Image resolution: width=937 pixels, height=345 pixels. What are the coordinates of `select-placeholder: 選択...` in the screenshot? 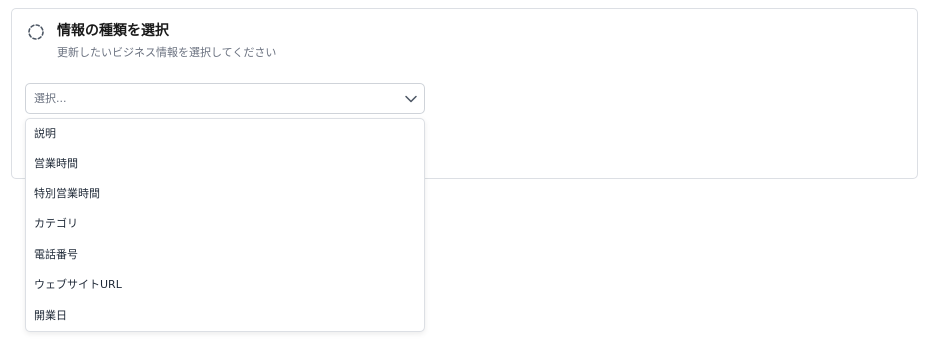 It's located at (50, 98).